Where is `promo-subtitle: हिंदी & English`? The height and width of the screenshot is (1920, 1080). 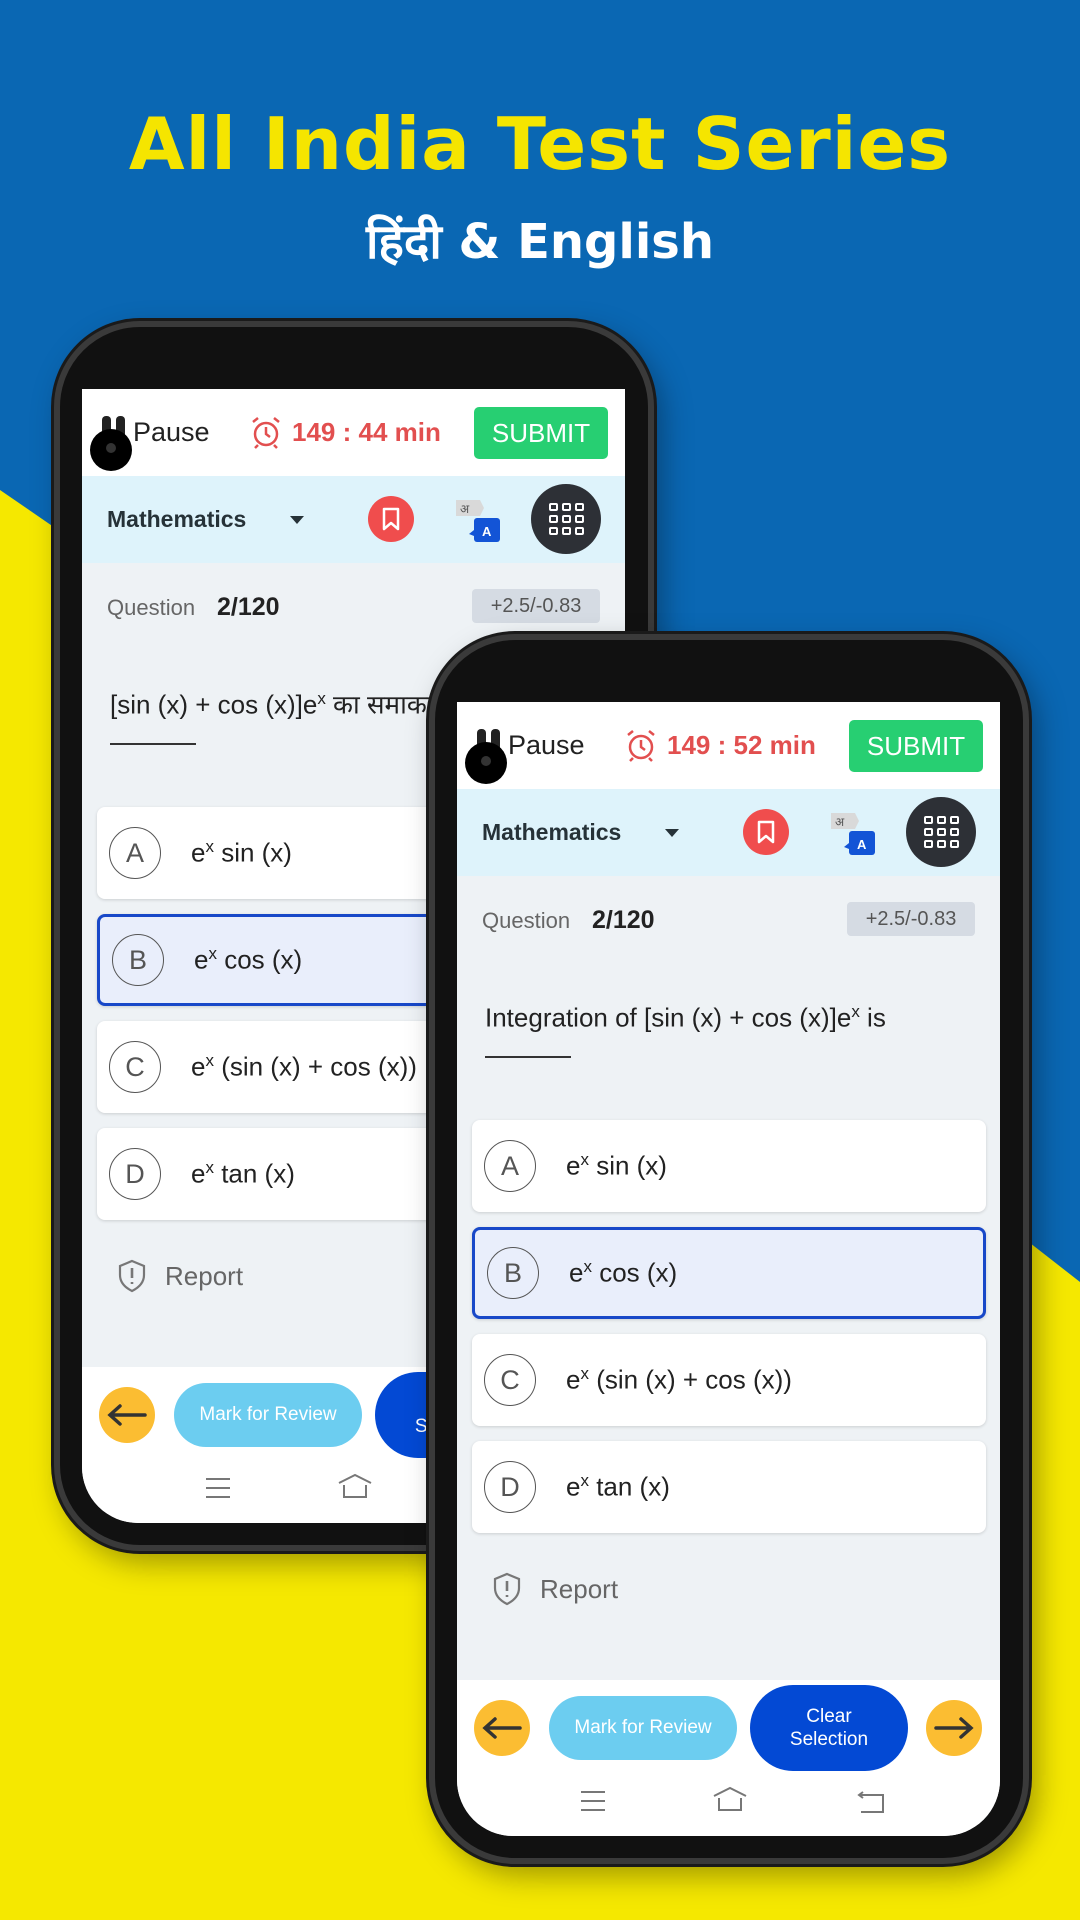 promo-subtitle: हिंदी & English is located at coordinates (540, 242).